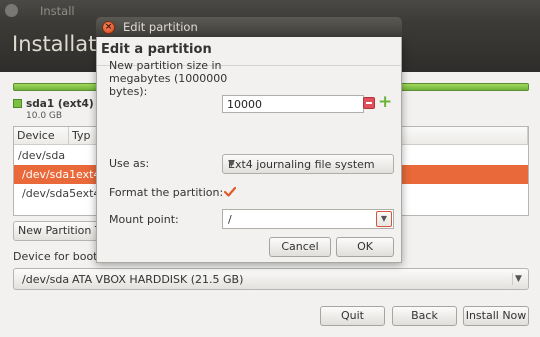 This screenshot has width=540, height=337. I want to click on use-as-label: Use as:, so click(129, 163).